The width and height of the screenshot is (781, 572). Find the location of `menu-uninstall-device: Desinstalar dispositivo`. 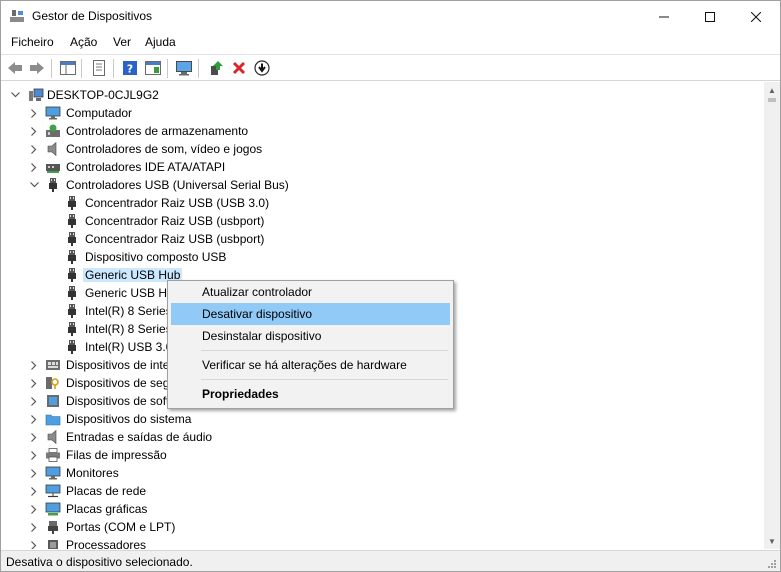

menu-uninstall-device: Desinstalar dispositivo is located at coordinates (310, 336).